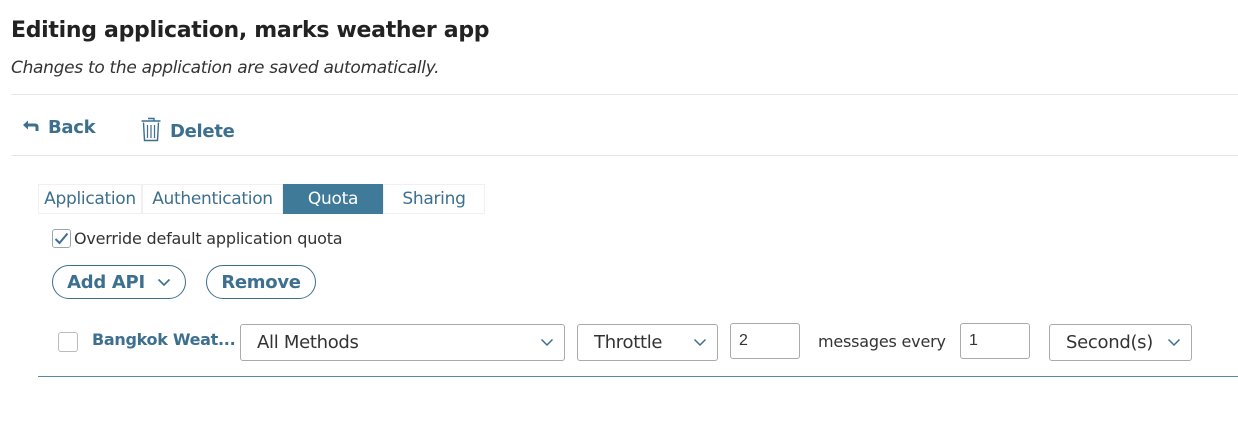 This screenshot has height=435, width=1238. Describe the element at coordinates (434, 199) in the screenshot. I see `tab-sharing: Sharing` at that location.